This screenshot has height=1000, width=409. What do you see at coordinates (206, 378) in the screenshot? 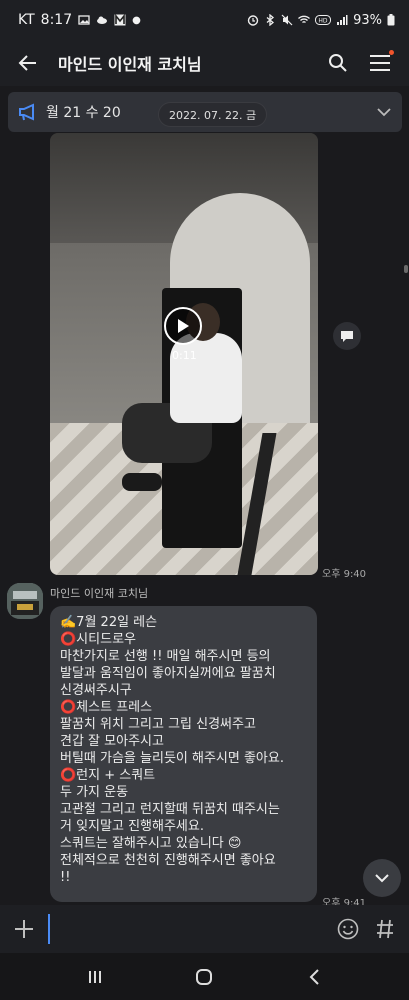
I see `video-frame-person` at bounding box center [206, 378].